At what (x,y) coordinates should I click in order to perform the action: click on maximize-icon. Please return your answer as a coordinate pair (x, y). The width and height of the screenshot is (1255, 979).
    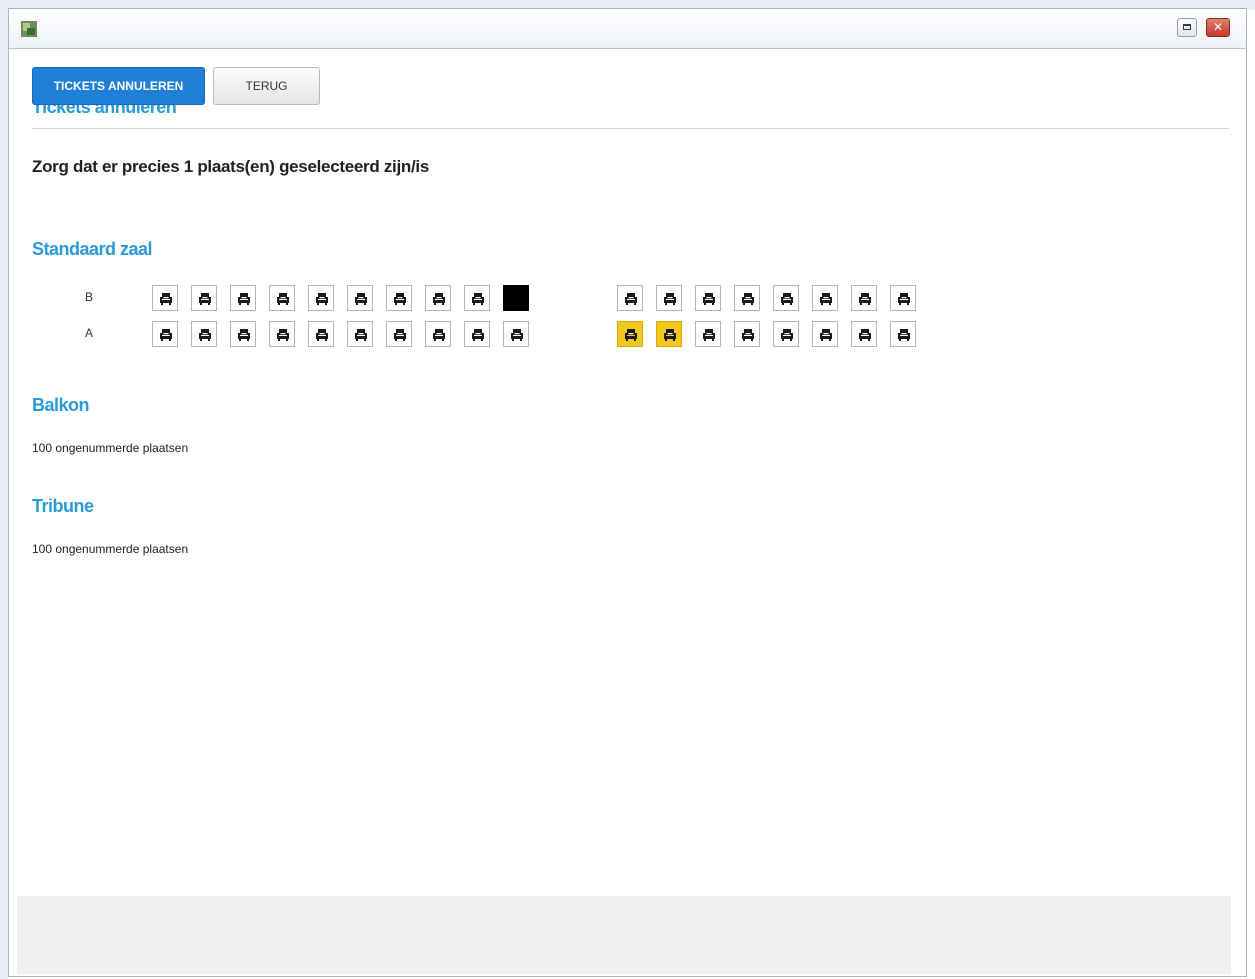
    Looking at the image, I should click on (1187, 27).